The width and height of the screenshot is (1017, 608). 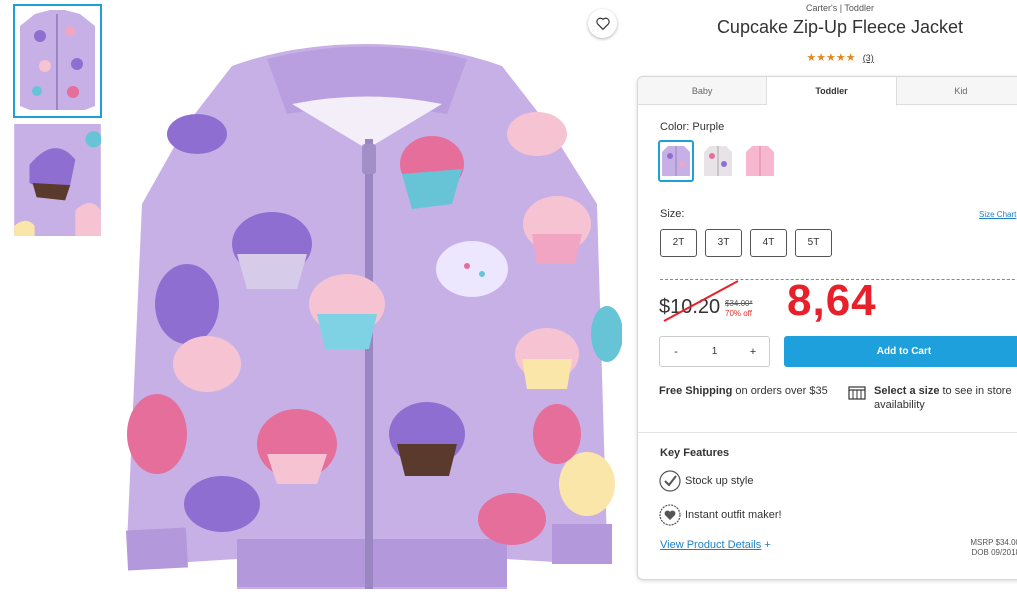 I want to click on free-shipping-label: Free Shipping, so click(x=696, y=391).